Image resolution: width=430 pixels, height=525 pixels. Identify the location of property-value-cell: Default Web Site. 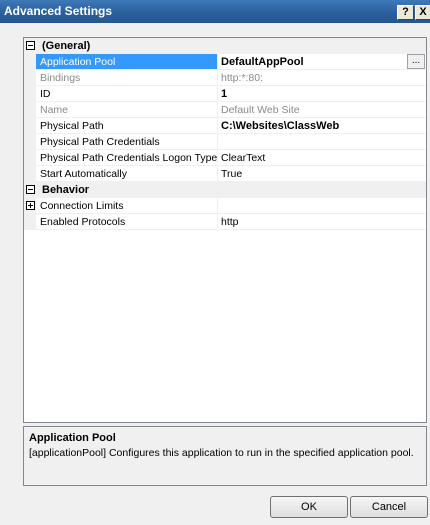
(322, 110).